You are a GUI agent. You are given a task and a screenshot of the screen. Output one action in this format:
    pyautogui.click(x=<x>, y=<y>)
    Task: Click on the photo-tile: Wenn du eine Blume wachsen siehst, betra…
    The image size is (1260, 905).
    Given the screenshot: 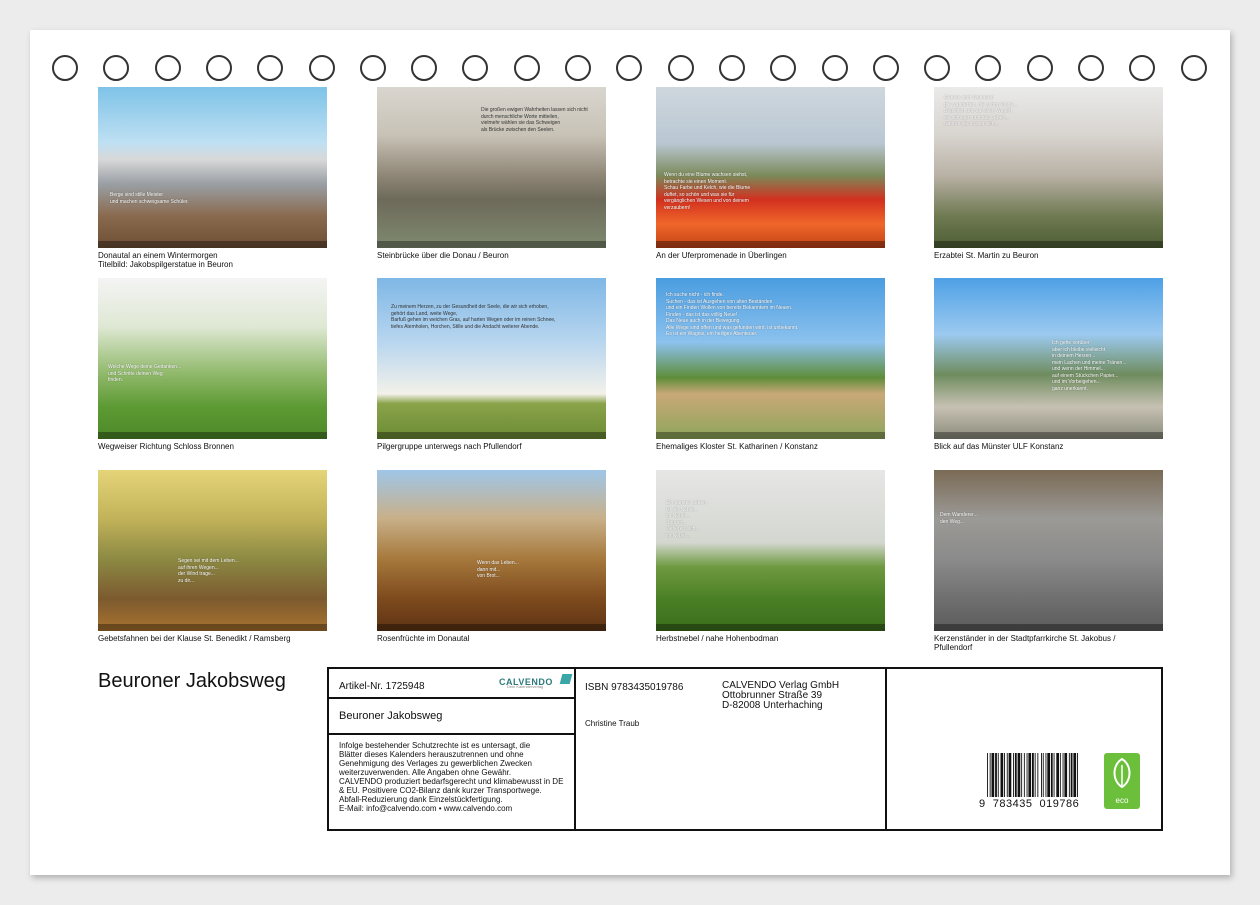 What is the action you would take?
    pyautogui.click(x=770, y=173)
    